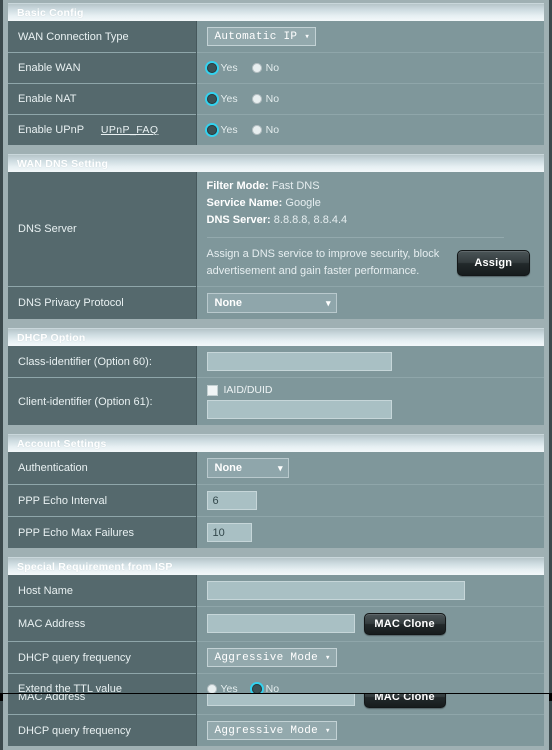 The width and height of the screenshot is (552, 750). I want to click on row-label: PPP Echo Interval, so click(102, 500).